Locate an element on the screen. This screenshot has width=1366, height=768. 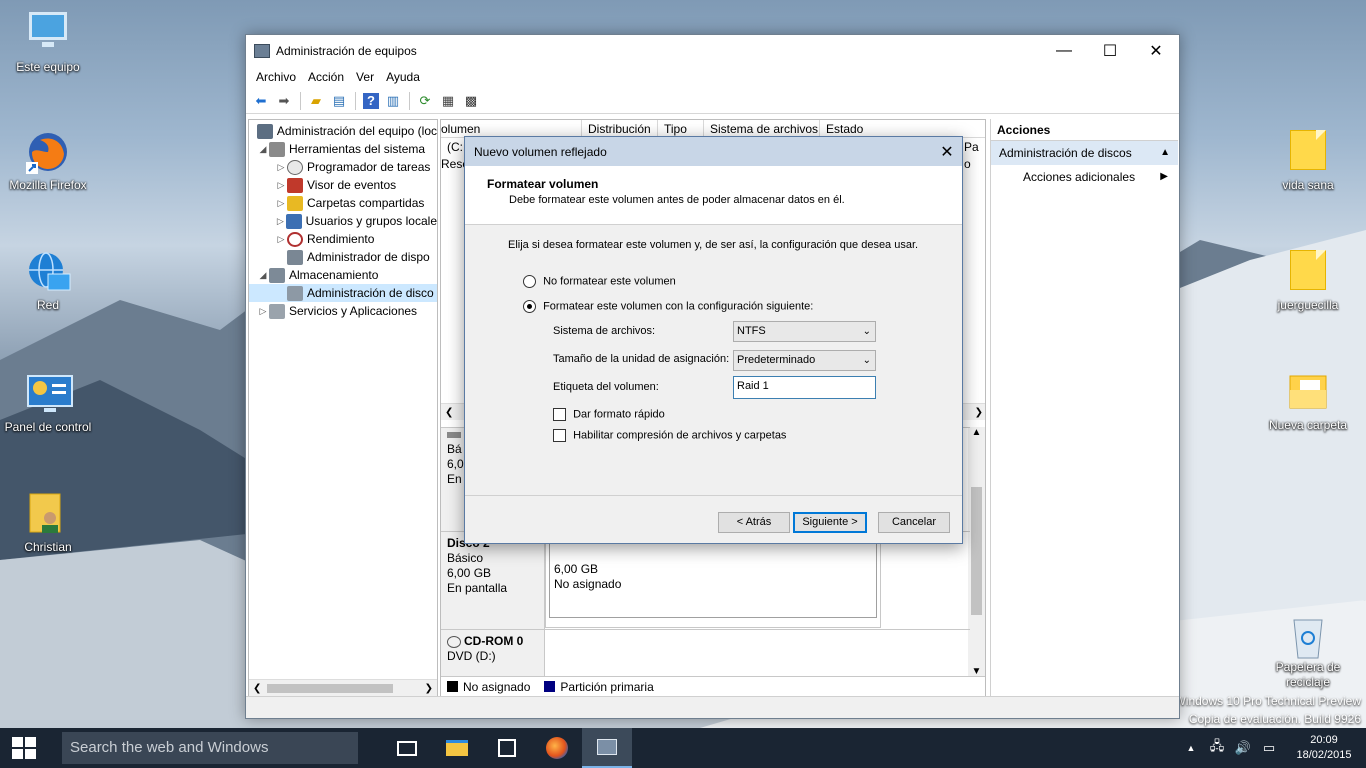
tree-item-label: Rendimiento is located at coordinates (341, 239).